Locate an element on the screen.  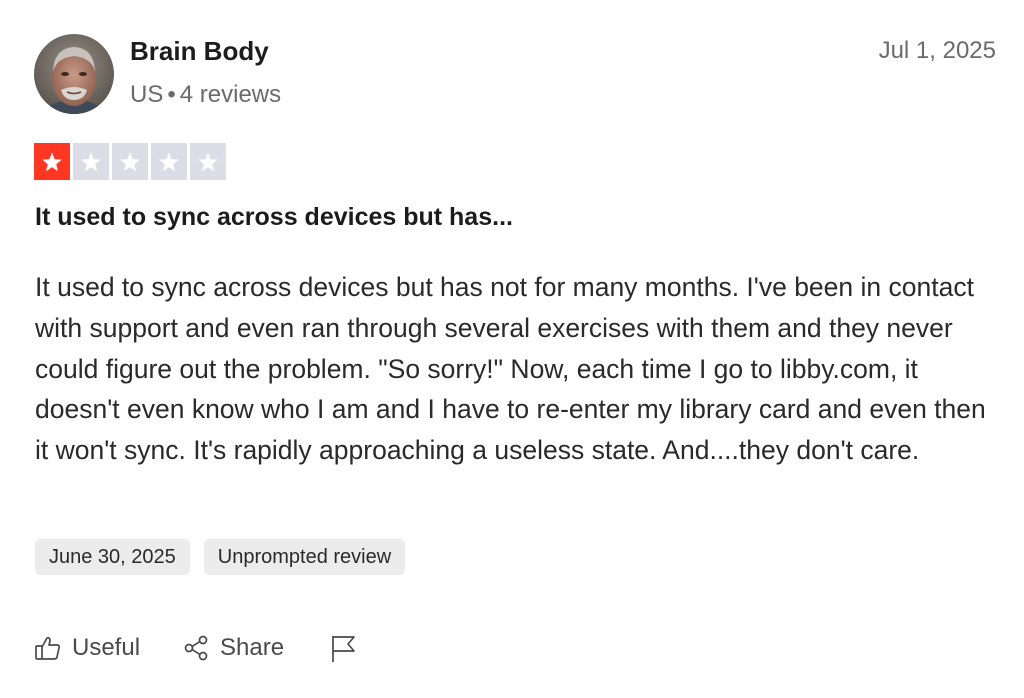
review-actions: Useful Share is located at coordinates (195, 648).